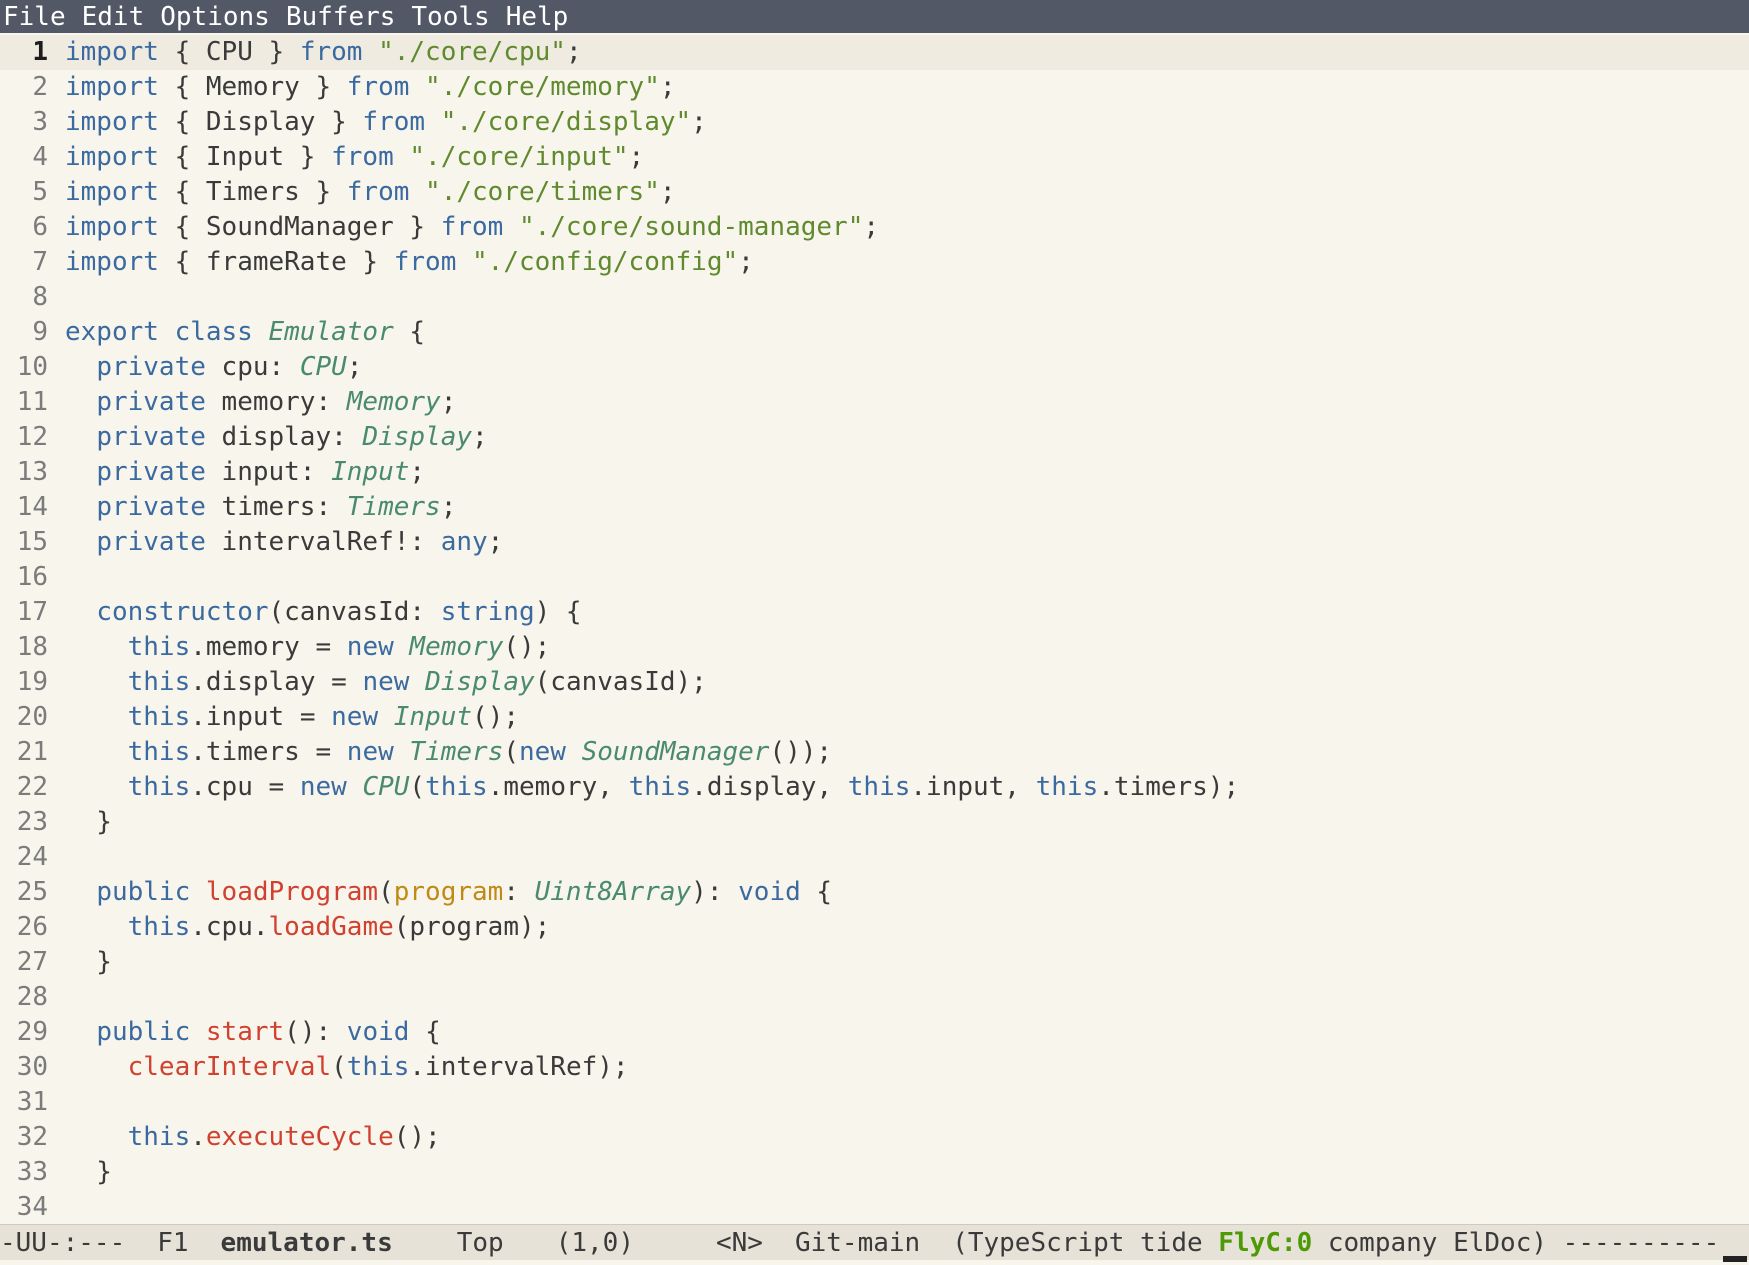 Image resolution: width=1749 pixels, height=1265 pixels. Describe the element at coordinates (1085, 1243) in the screenshot. I see `major-mode-list-open: (TypeScript tide` at that location.